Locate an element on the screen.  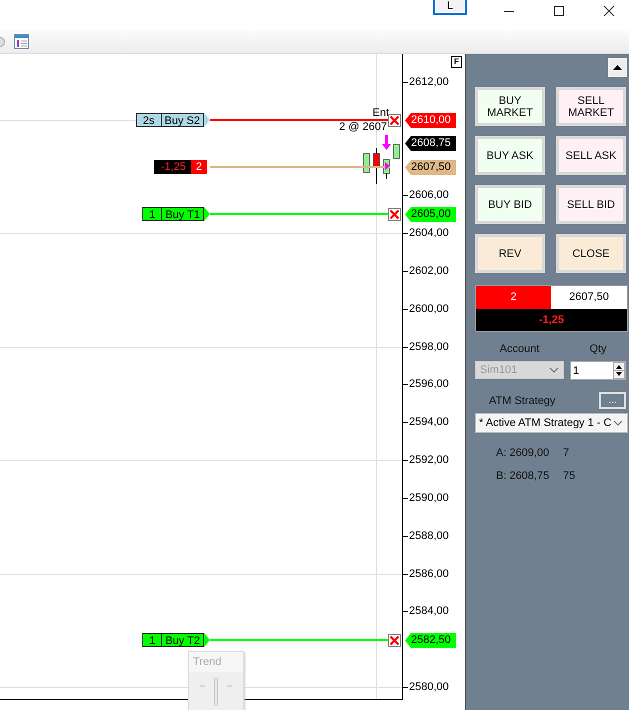
window-badge: L is located at coordinates (450, 7).